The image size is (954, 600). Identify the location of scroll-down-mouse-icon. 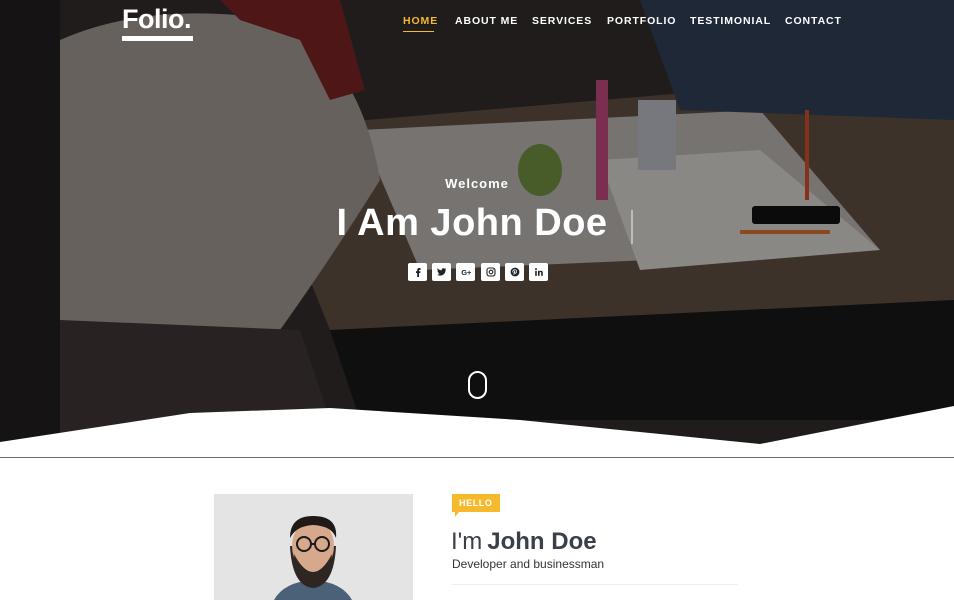
(477, 385).